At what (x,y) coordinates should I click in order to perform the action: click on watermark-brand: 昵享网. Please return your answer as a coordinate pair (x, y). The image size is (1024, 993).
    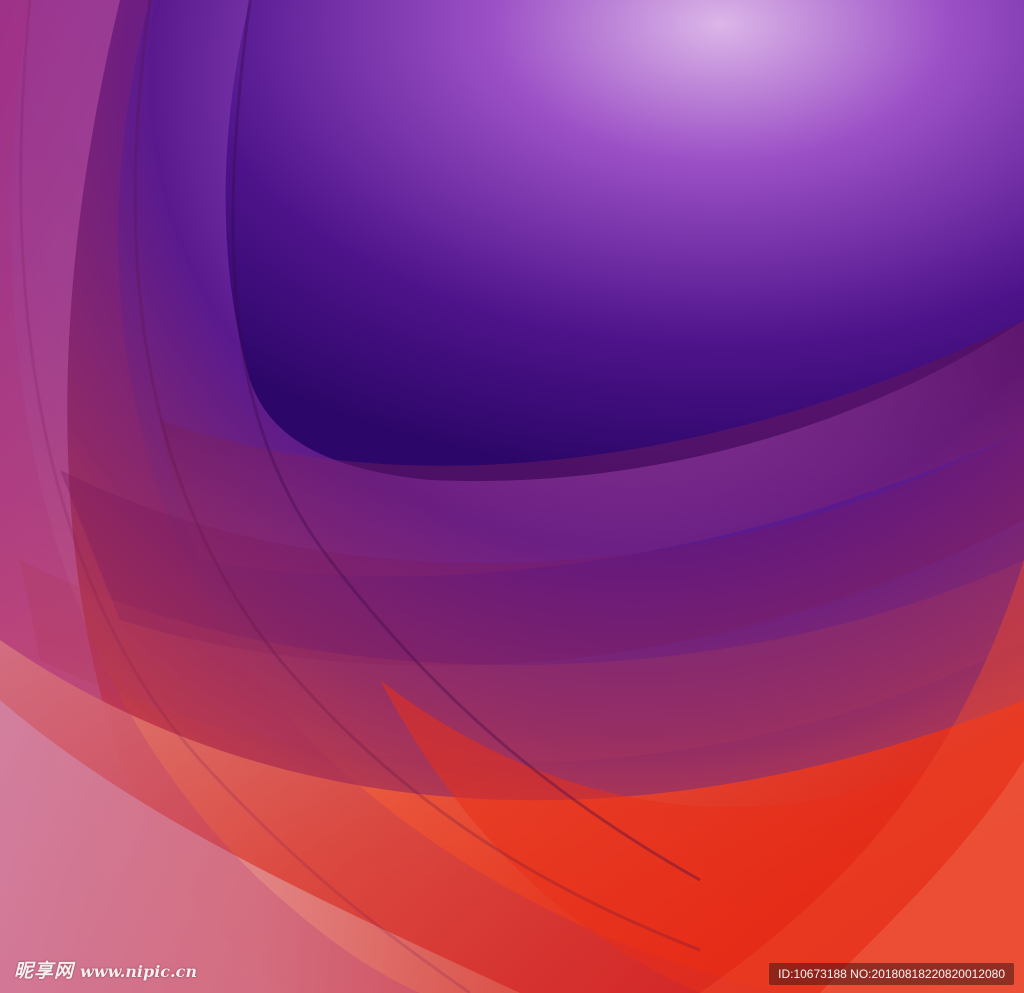
    Looking at the image, I should click on (44, 971).